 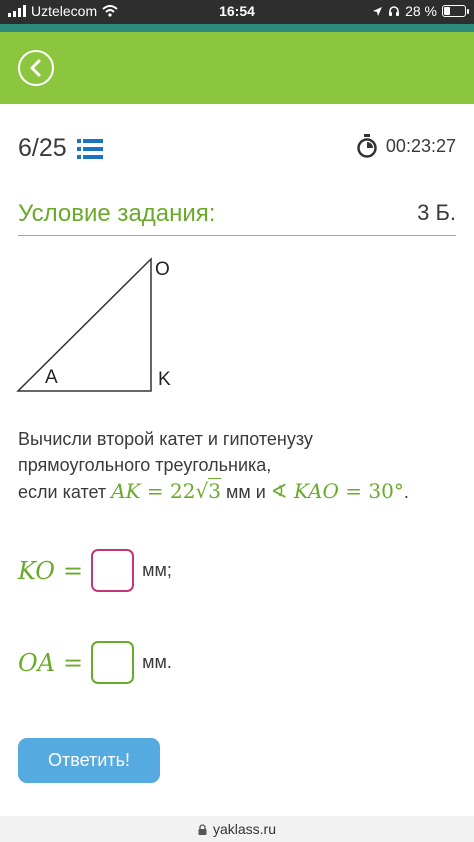 What do you see at coordinates (244, 829) in the screenshot?
I see `site-url: yaklass.ru` at bounding box center [244, 829].